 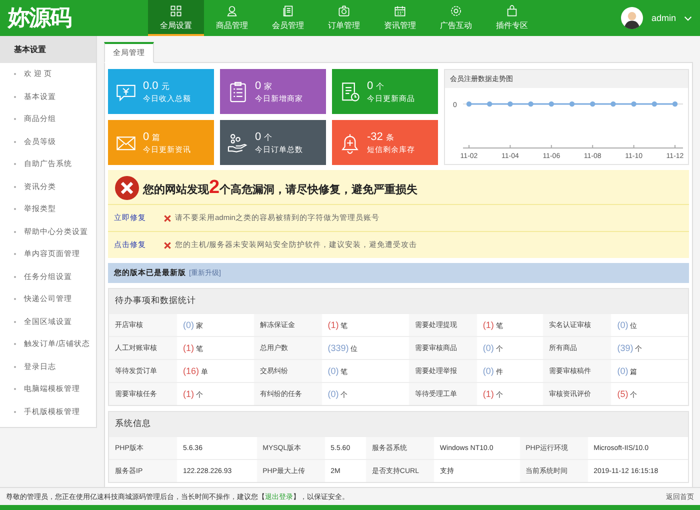 I want to click on nav-tab: 广告互动, so click(x=456, y=18).